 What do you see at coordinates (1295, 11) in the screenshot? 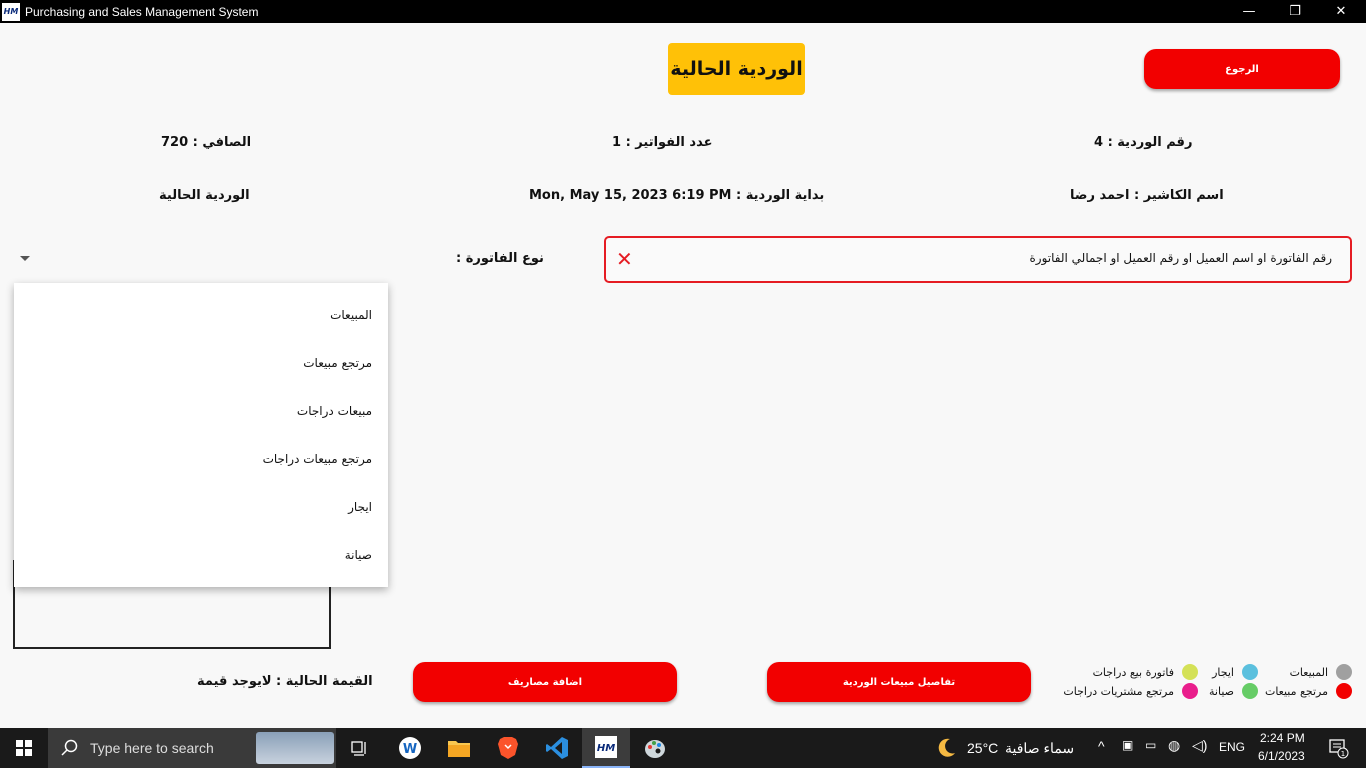
I see `restore-button: ❐` at bounding box center [1295, 11].